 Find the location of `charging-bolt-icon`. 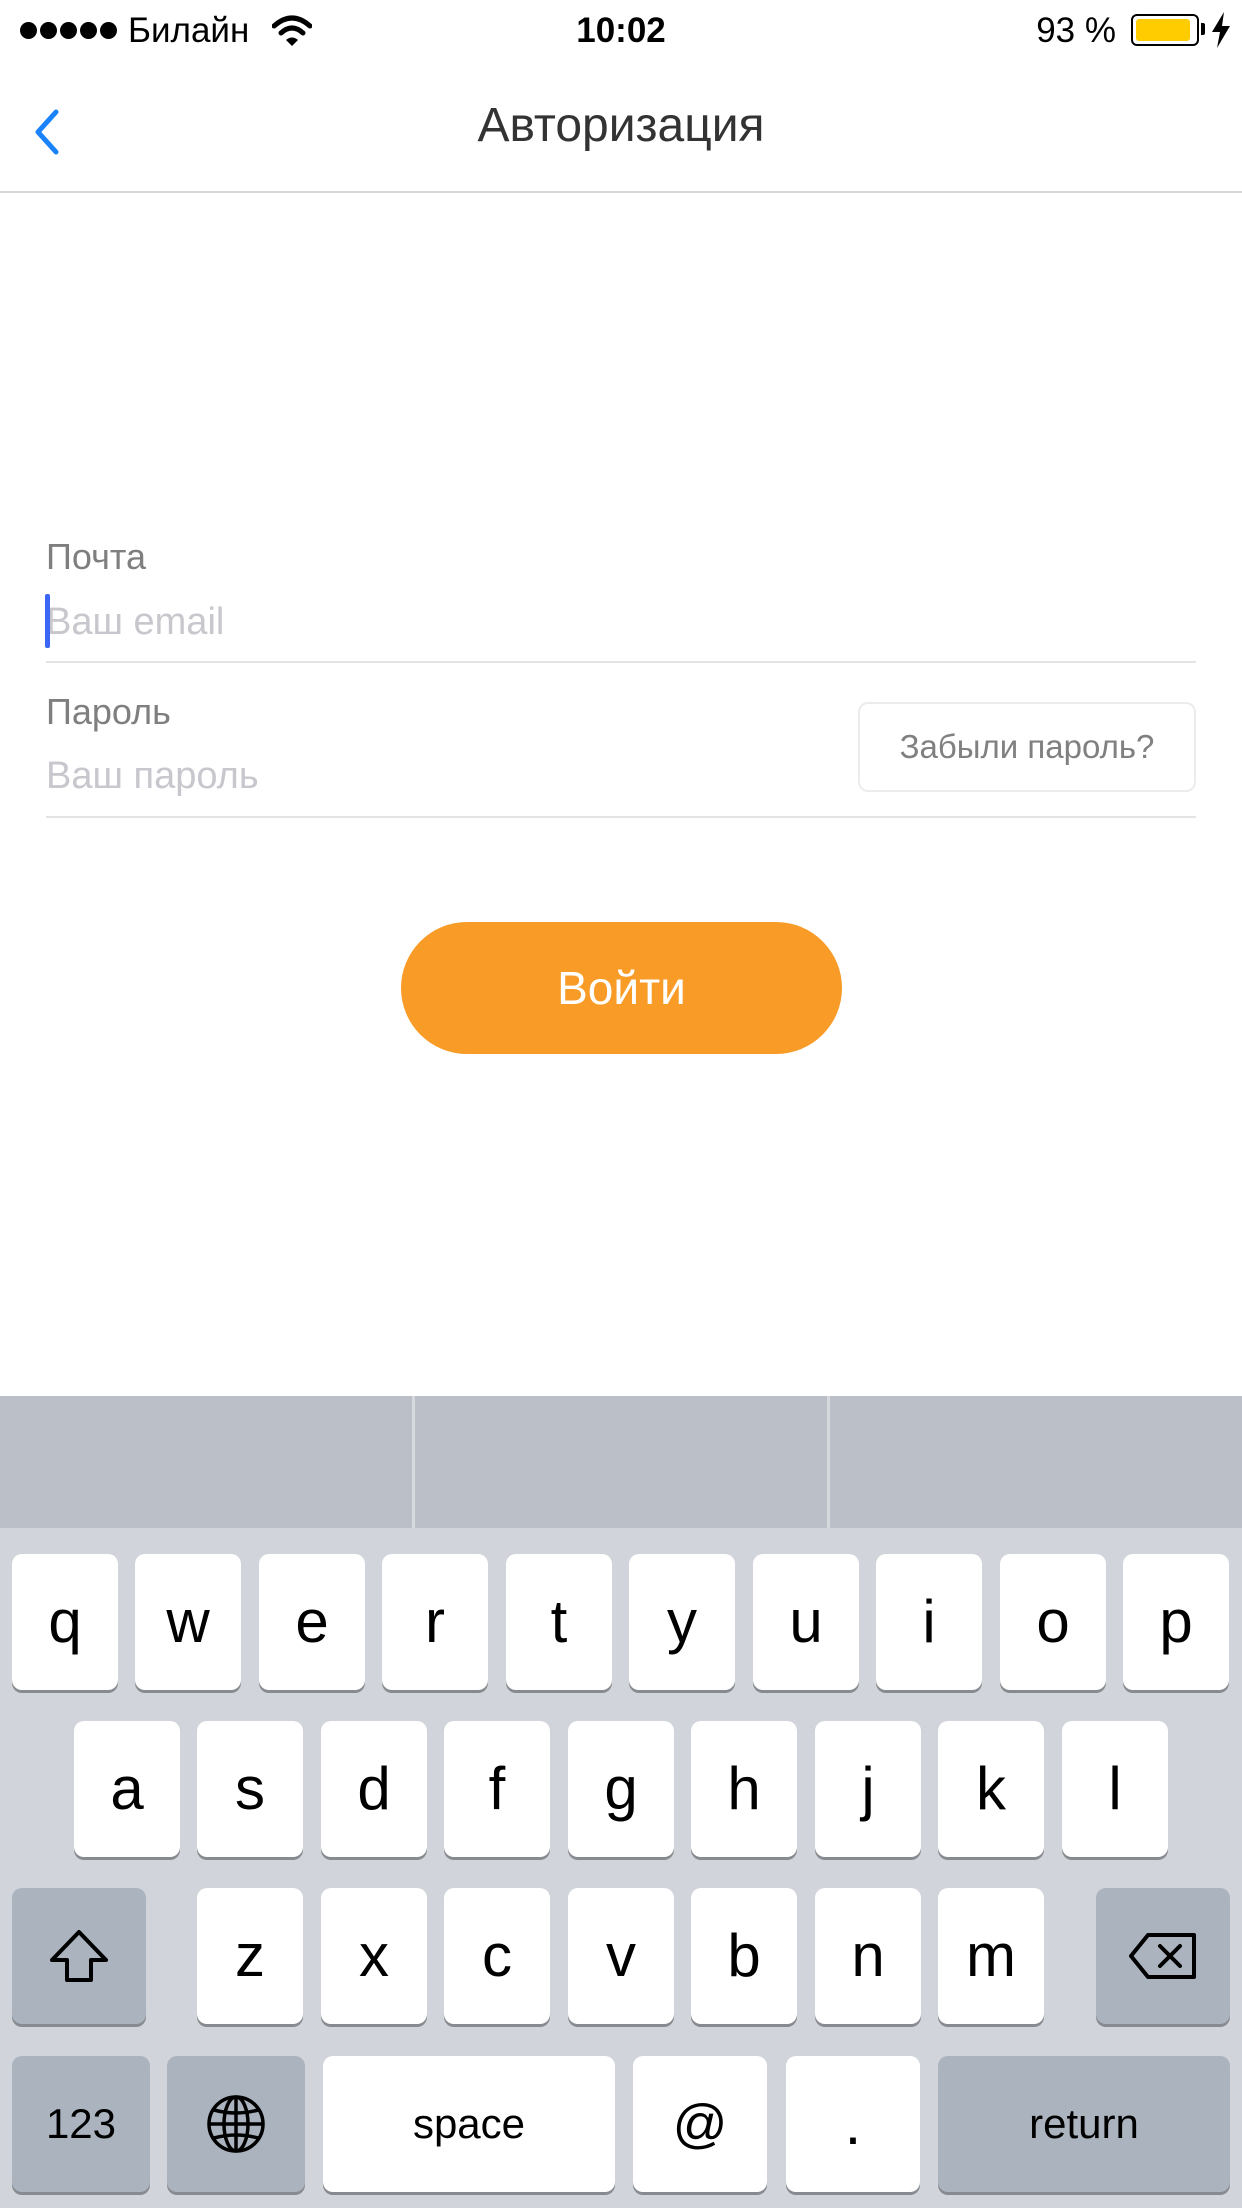

charging-bolt-icon is located at coordinates (1221, 30).